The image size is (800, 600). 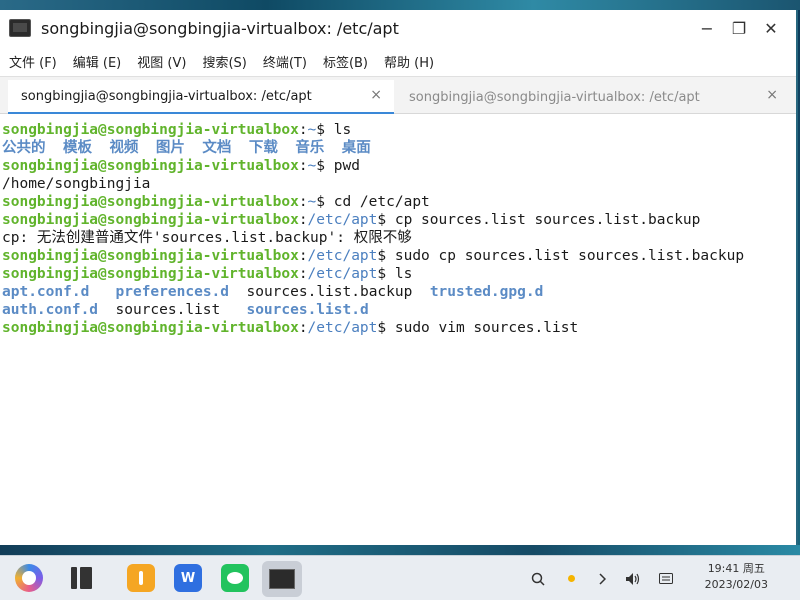 What do you see at coordinates (76, 184) in the screenshot?
I see `output-line: /home/songbingjia` at bounding box center [76, 184].